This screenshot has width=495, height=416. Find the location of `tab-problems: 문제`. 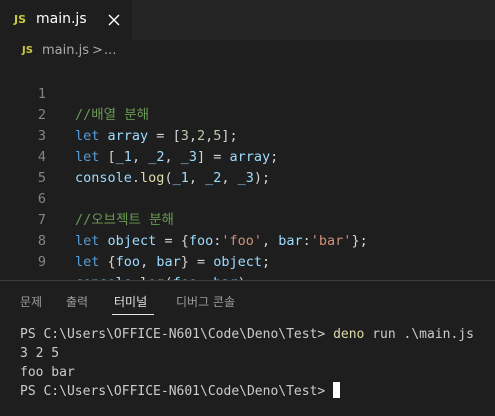

tab-problems: 문제 is located at coordinates (31, 301).